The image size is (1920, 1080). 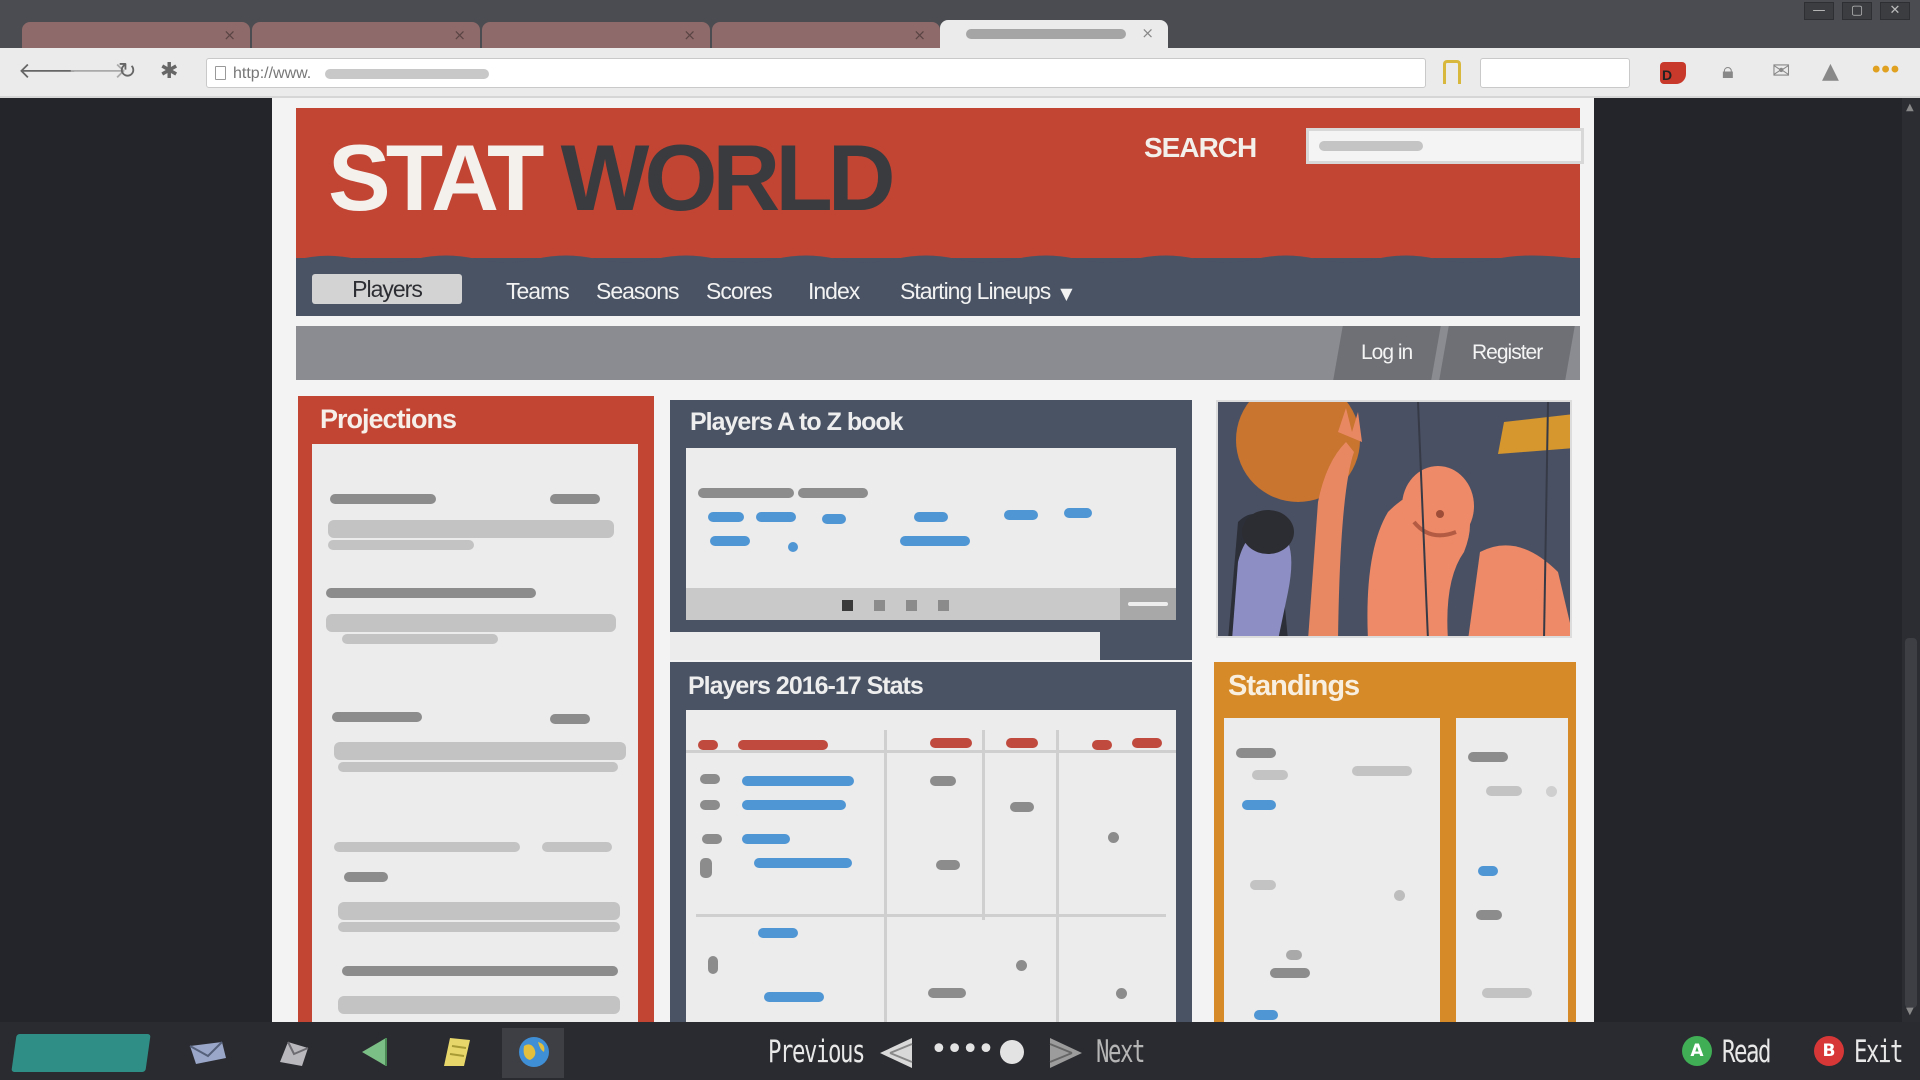 I want to click on nav-index: Index, so click(x=834, y=291).